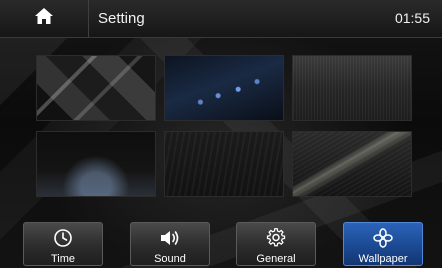  Describe the element at coordinates (383, 259) in the screenshot. I see `wallpaper-tab-label: Wallpaper` at that location.